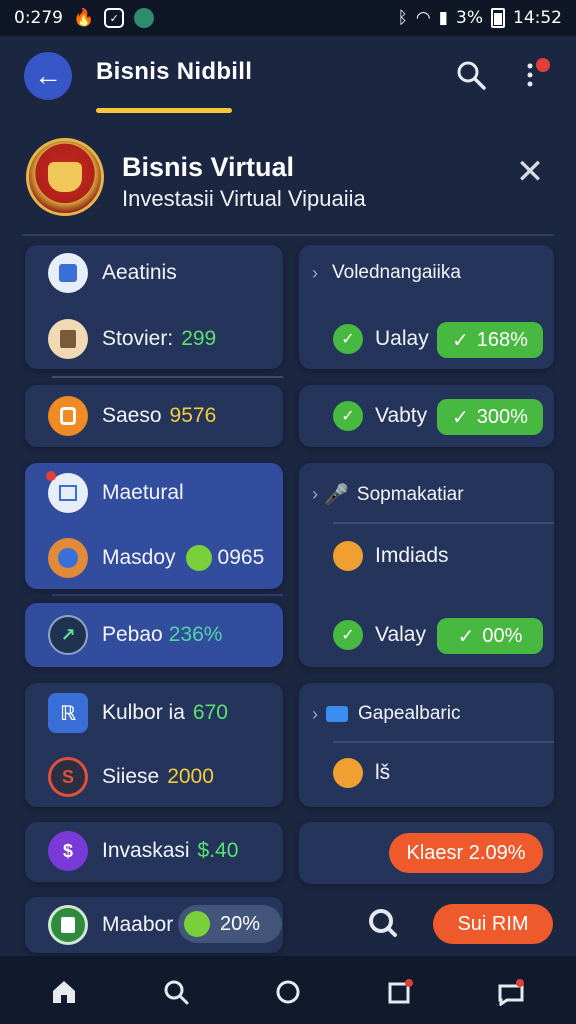 The width and height of the screenshot is (576, 1024). I want to click on search-button, so click(471, 75).